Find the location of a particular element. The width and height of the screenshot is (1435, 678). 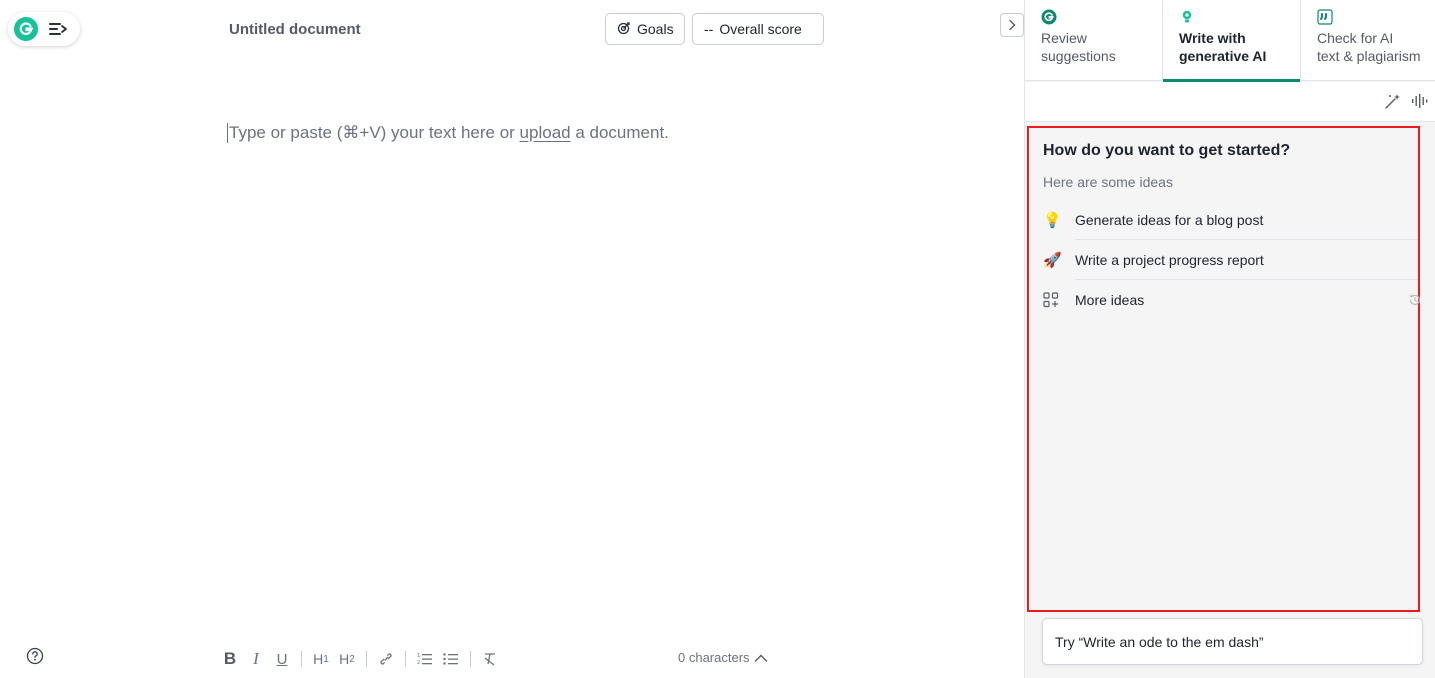

lightbulb-icon is located at coordinates (1187, 17).